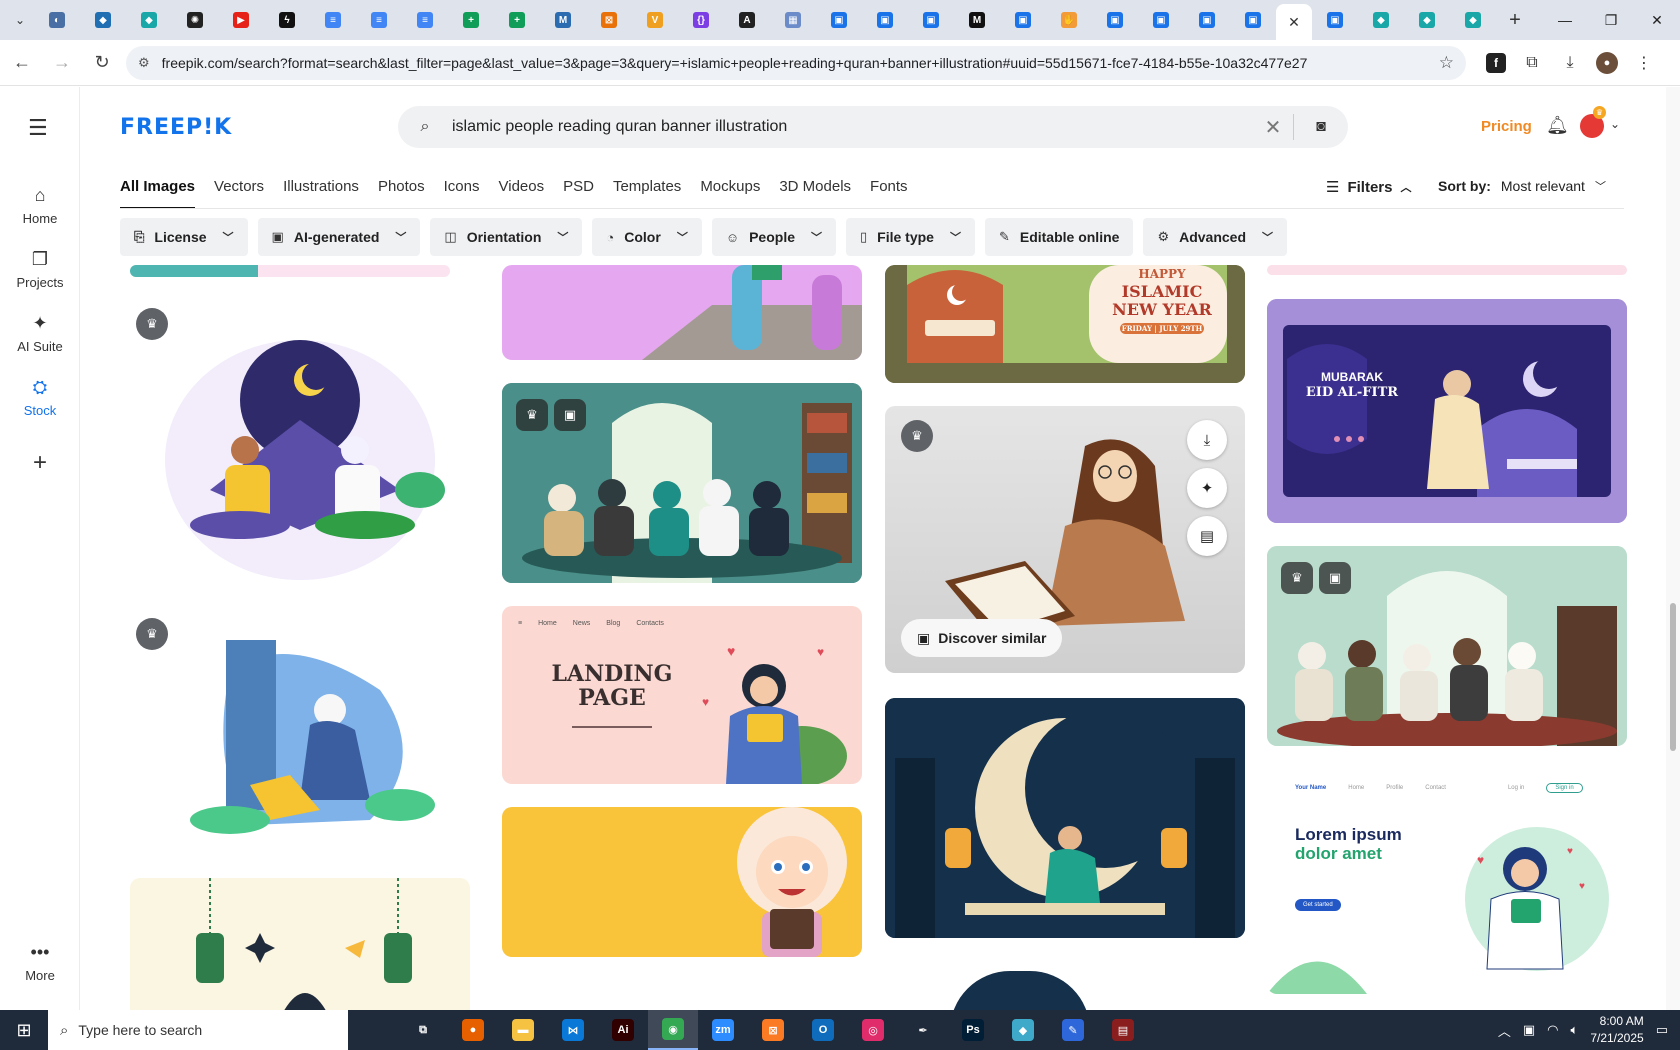  What do you see at coordinates (102, 63) in the screenshot?
I see `reload-button: ↻` at bounding box center [102, 63].